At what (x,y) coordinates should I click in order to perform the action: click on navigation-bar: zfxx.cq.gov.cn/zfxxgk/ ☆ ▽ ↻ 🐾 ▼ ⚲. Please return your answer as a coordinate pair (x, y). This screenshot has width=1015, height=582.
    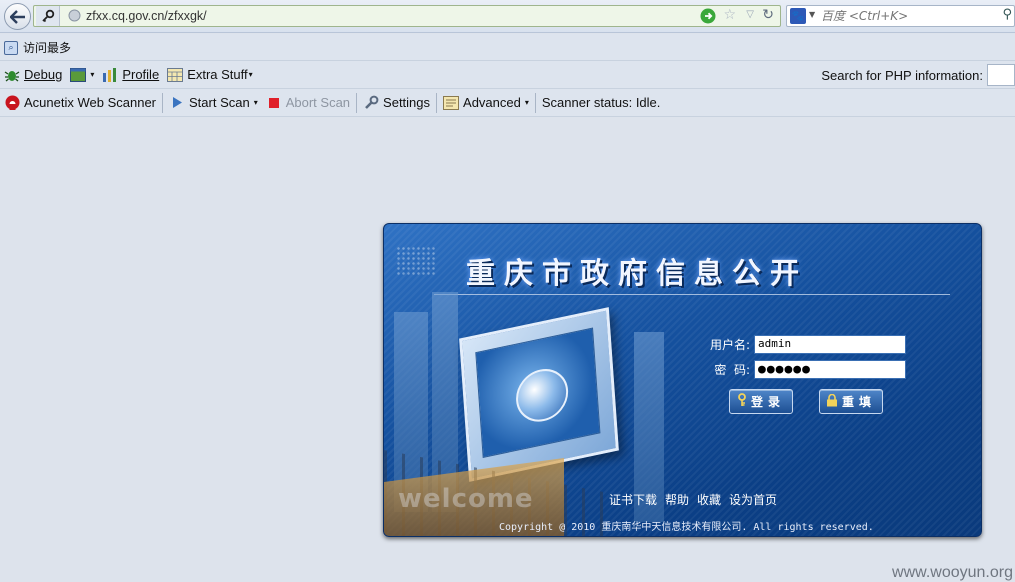
    Looking at the image, I should click on (507, 16).